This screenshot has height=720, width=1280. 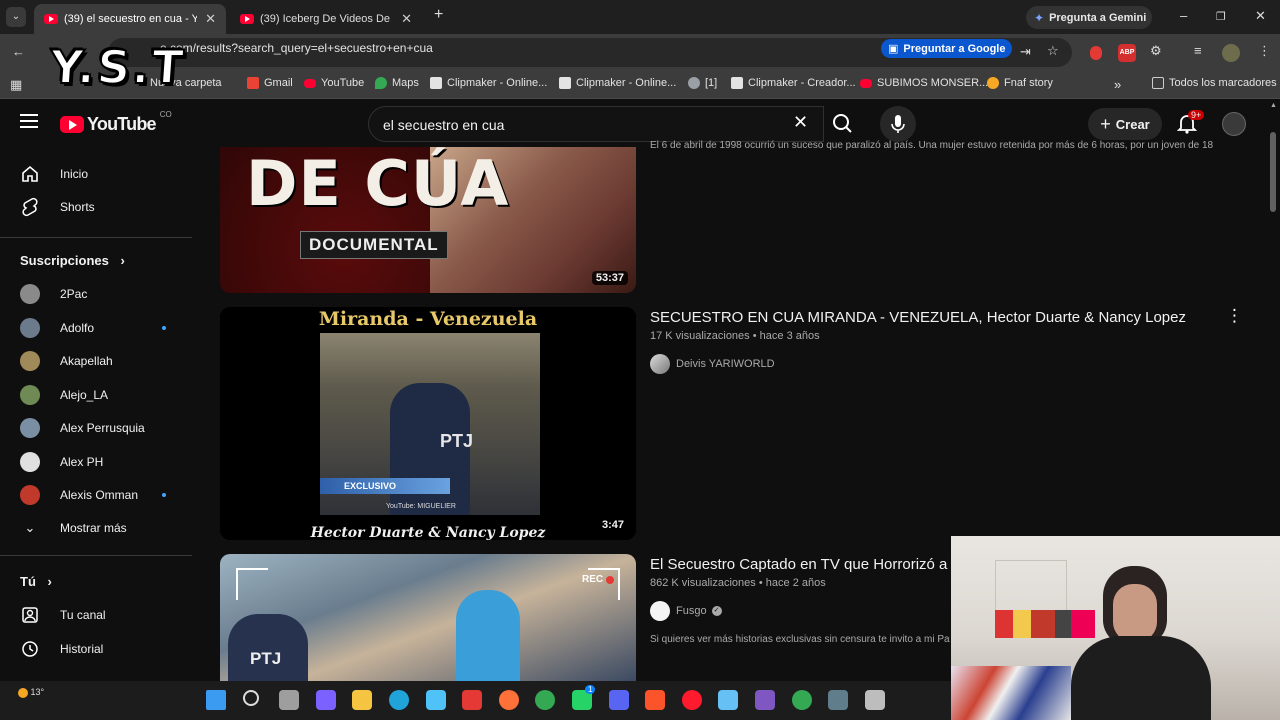 I want to click on apps-grid-icon: ▦, so click(x=16, y=85).